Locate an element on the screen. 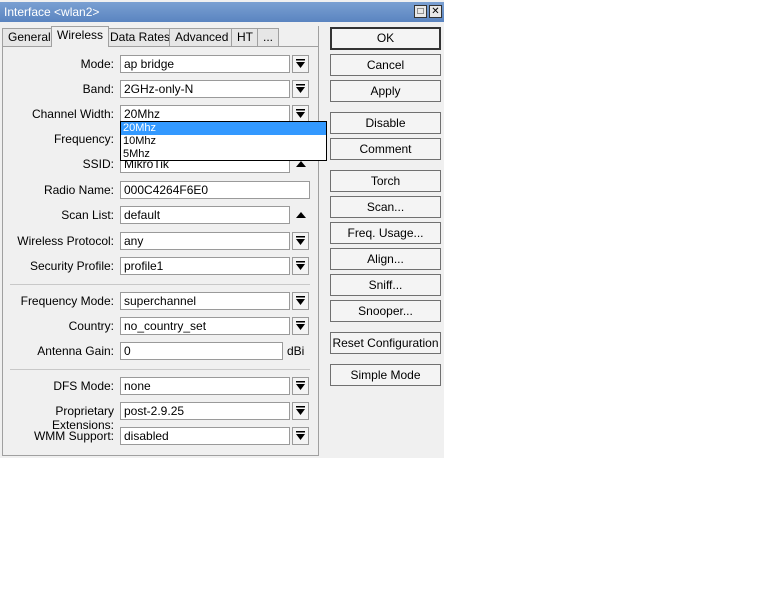 Image resolution: width=768 pixels, height=614 pixels. proprietary-extensions-label: Proprietary Extensions: is located at coordinates (82, 418).